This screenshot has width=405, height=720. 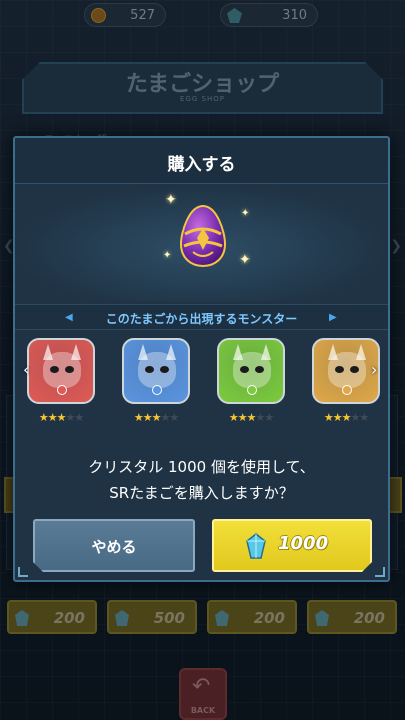 What do you see at coordinates (374, 369) in the screenshot?
I see `carousel-right-arrow-icon: ›` at bounding box center [374, 369].